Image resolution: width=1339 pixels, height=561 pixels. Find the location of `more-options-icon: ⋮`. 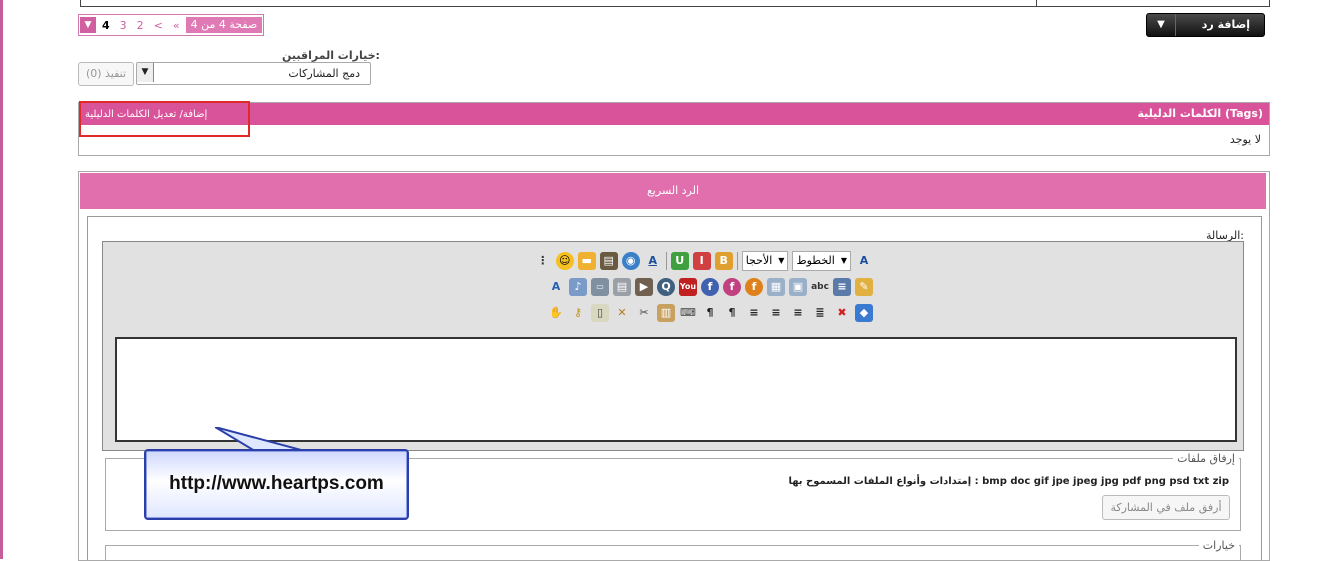

more-options-icon: ⋮ is located at coordinates (543, 261).